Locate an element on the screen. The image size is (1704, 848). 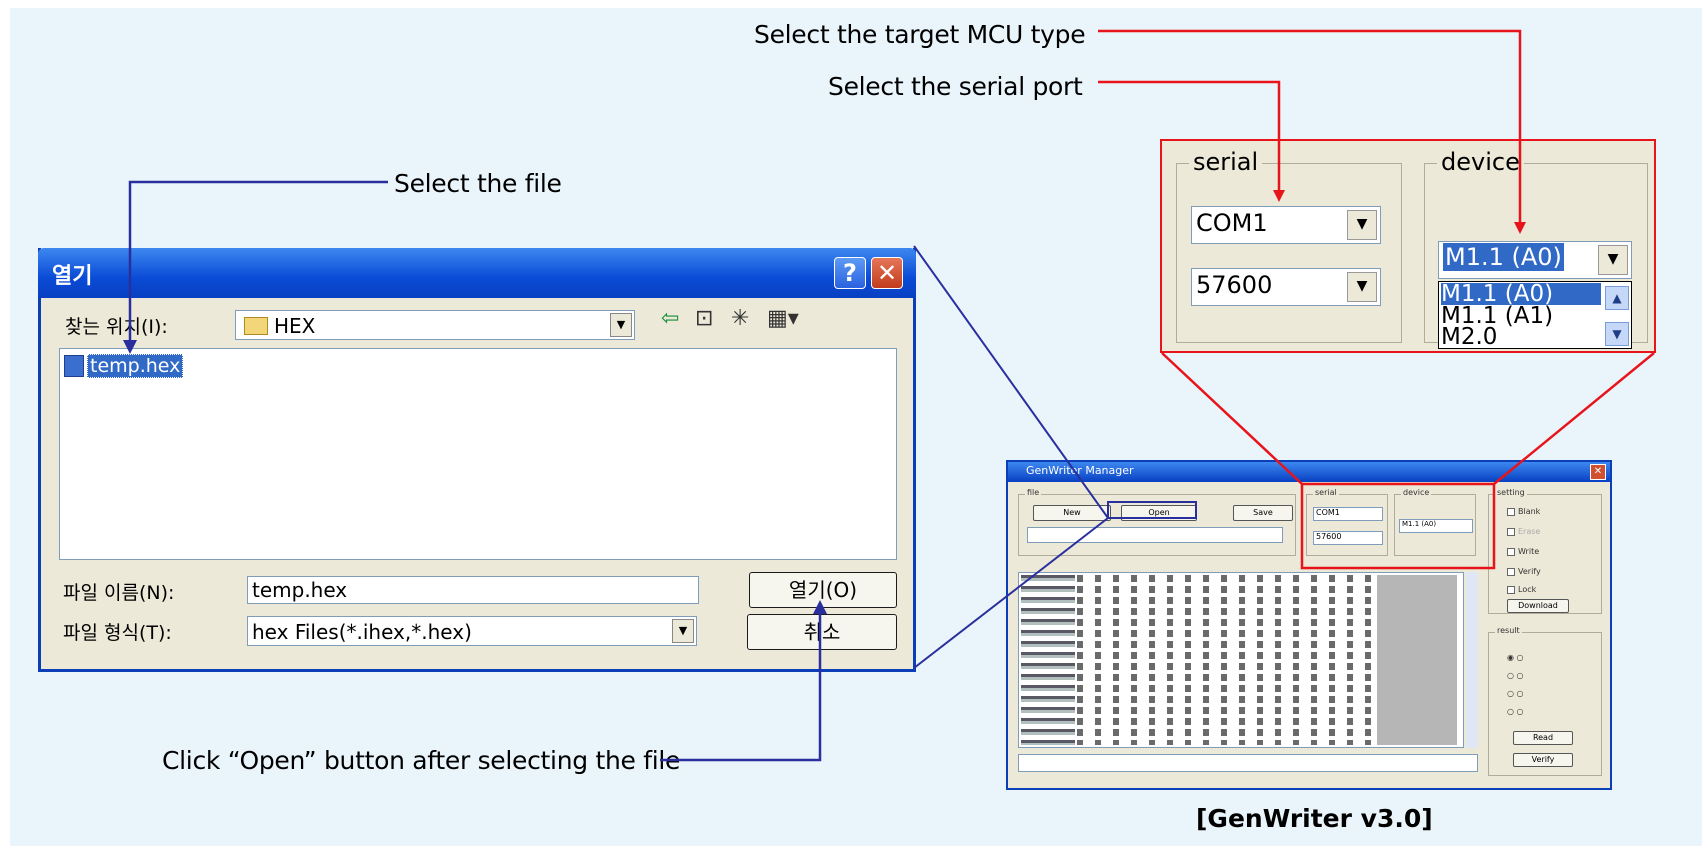
figure-caption: [GenWriter v3.0] is located at coordinates (1314, 818).